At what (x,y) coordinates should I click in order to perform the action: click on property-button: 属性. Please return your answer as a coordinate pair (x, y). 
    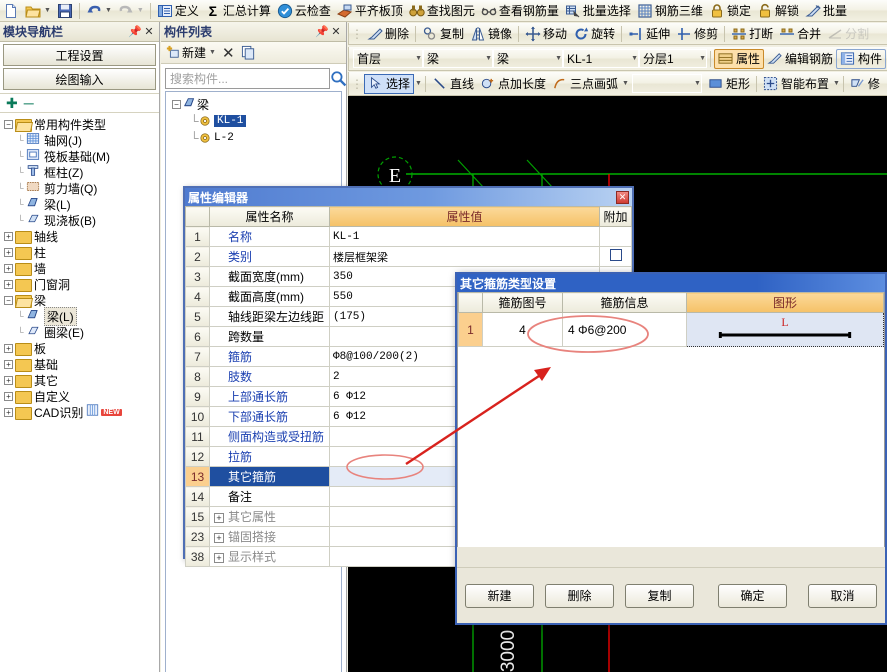
    Looking at the image, I should click on (739, 58).